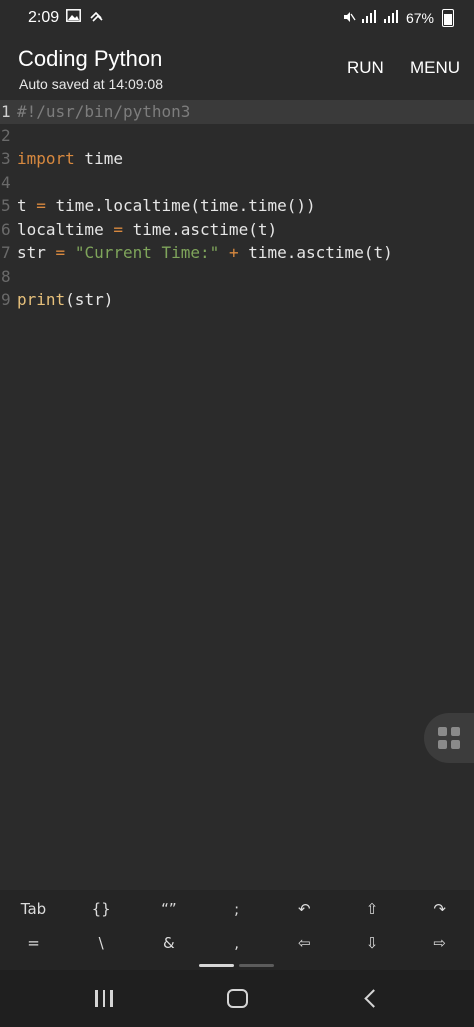 This screenshot has height=1027, width=474. What do you see at coordinates (27, 205) in the screenshot?
I see `code-token: t` at bounding box center [27, 205].